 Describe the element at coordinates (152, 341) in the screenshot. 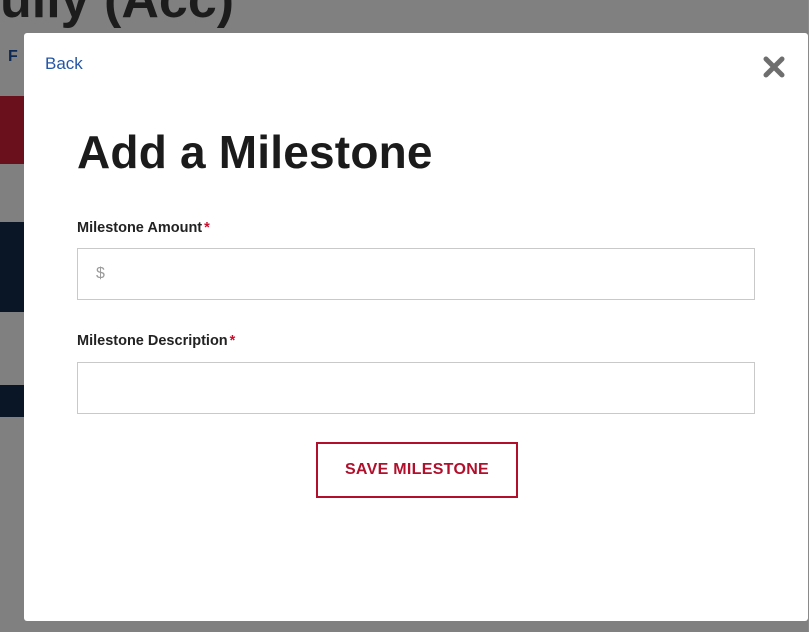

I see `milestone-description-label-text: Milestone Description` at that location.